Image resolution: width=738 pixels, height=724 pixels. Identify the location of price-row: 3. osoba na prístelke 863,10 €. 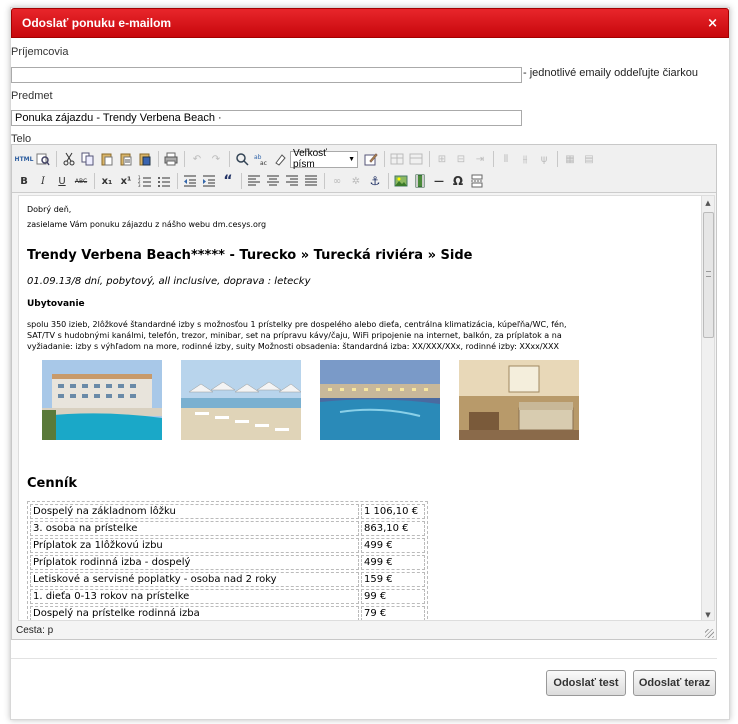
(227, 528).